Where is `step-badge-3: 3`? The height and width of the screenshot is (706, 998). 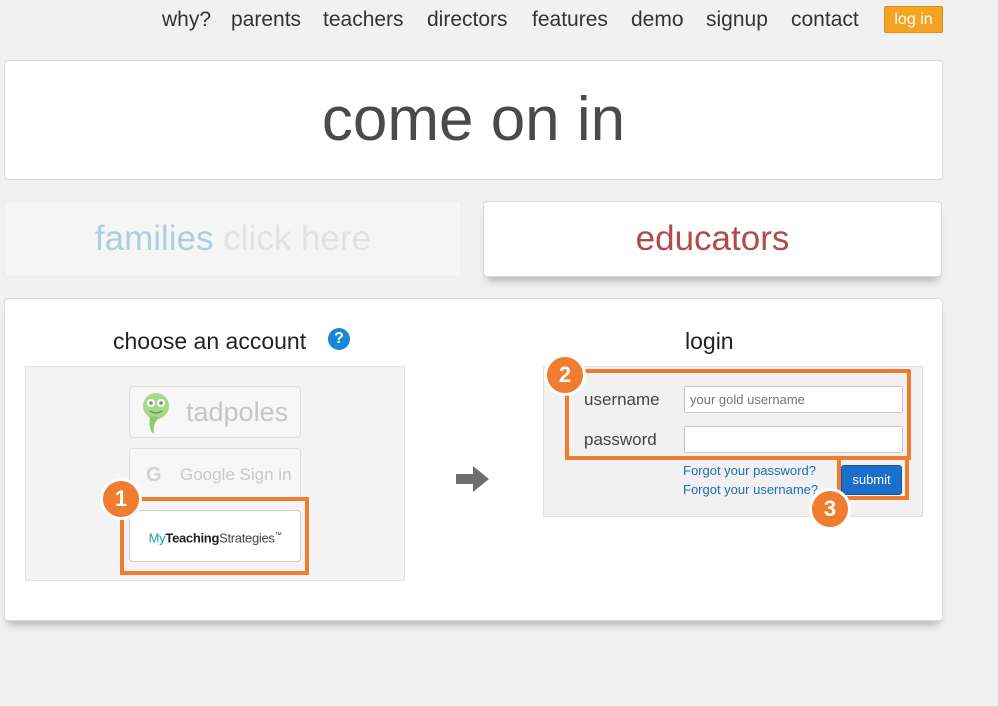 step-badge-3: 3 is located at coordinates (830, 509).